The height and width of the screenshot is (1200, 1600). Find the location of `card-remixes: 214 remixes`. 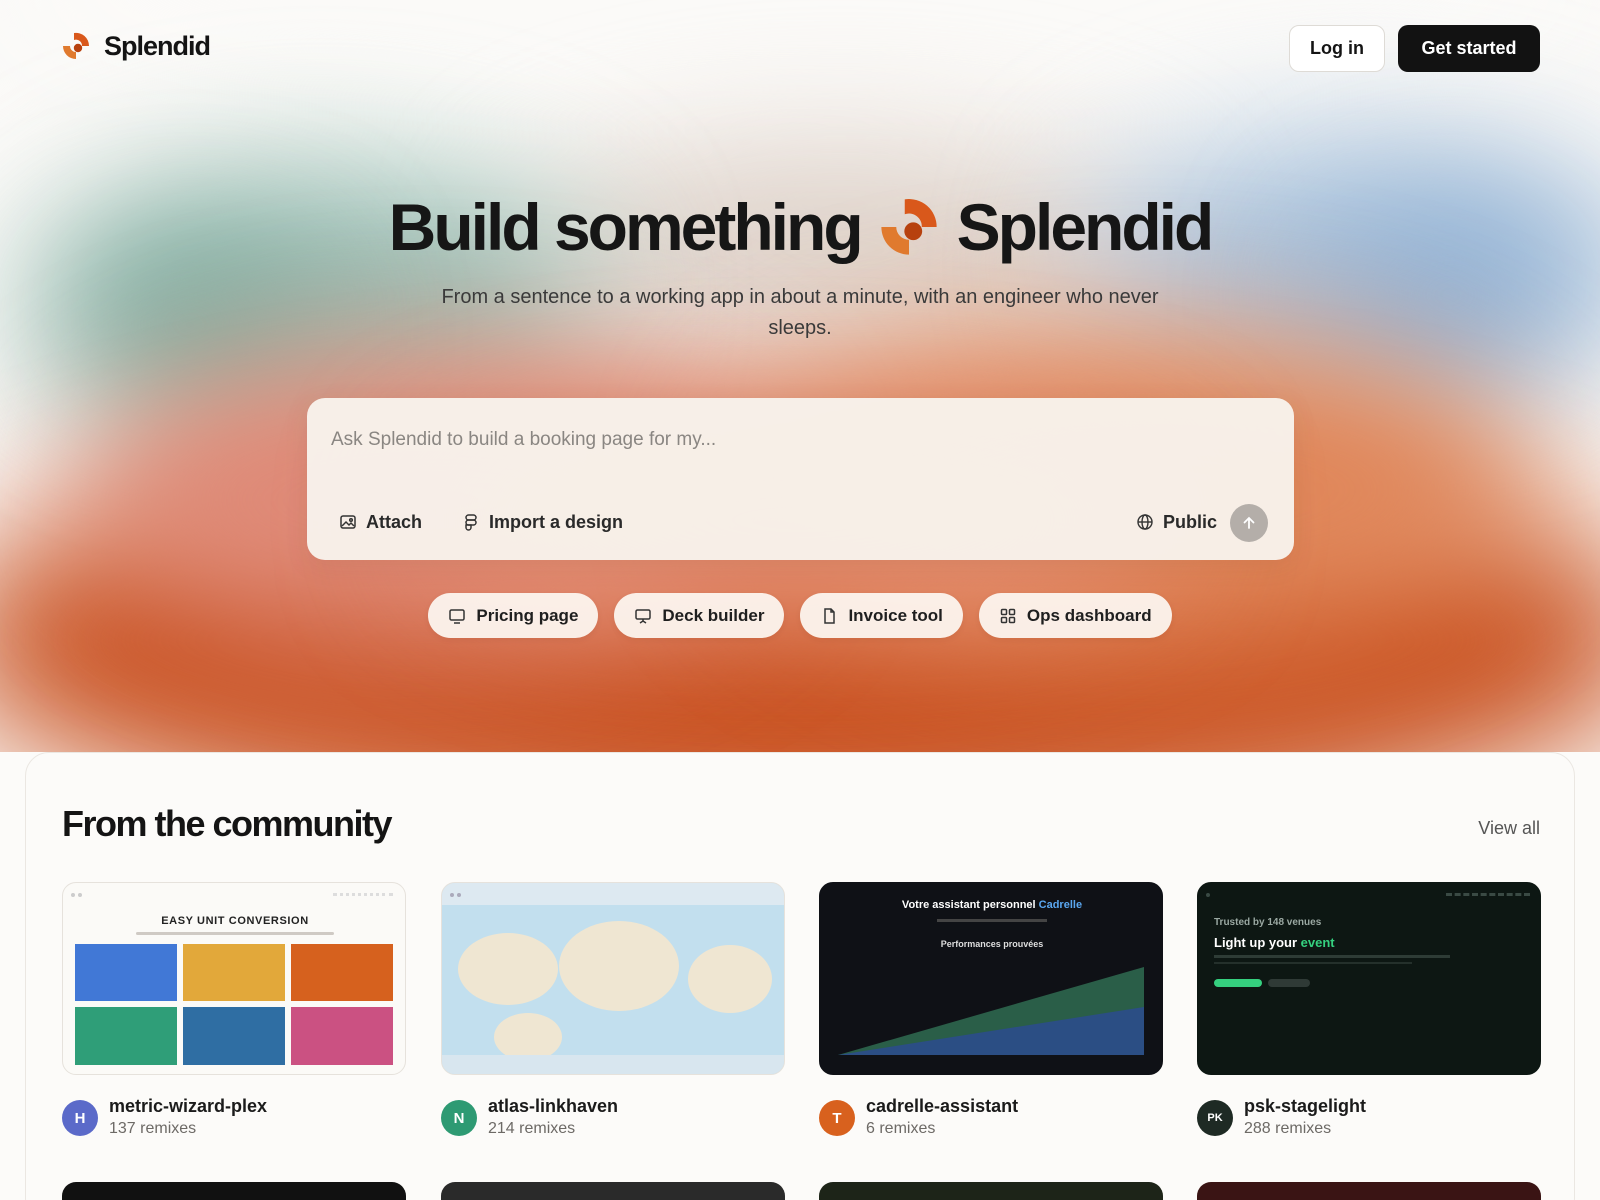

card-remixes: 214 remixes is located at coordinates (532, 1128).